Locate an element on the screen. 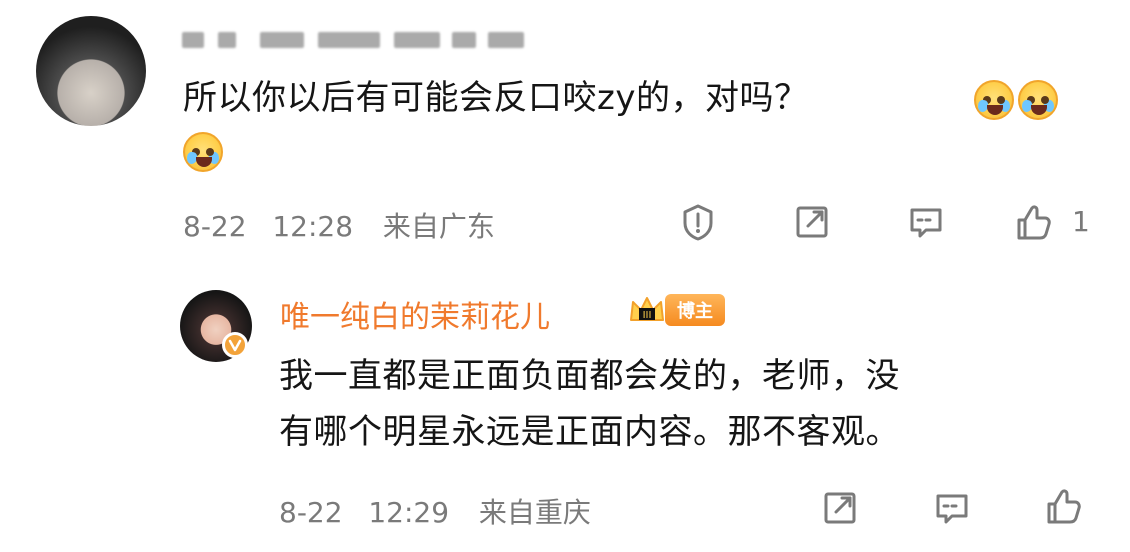 The width and height of the screenshot is (1130, 552). comment-emoji-line2 is located at coordinates (213, 151).